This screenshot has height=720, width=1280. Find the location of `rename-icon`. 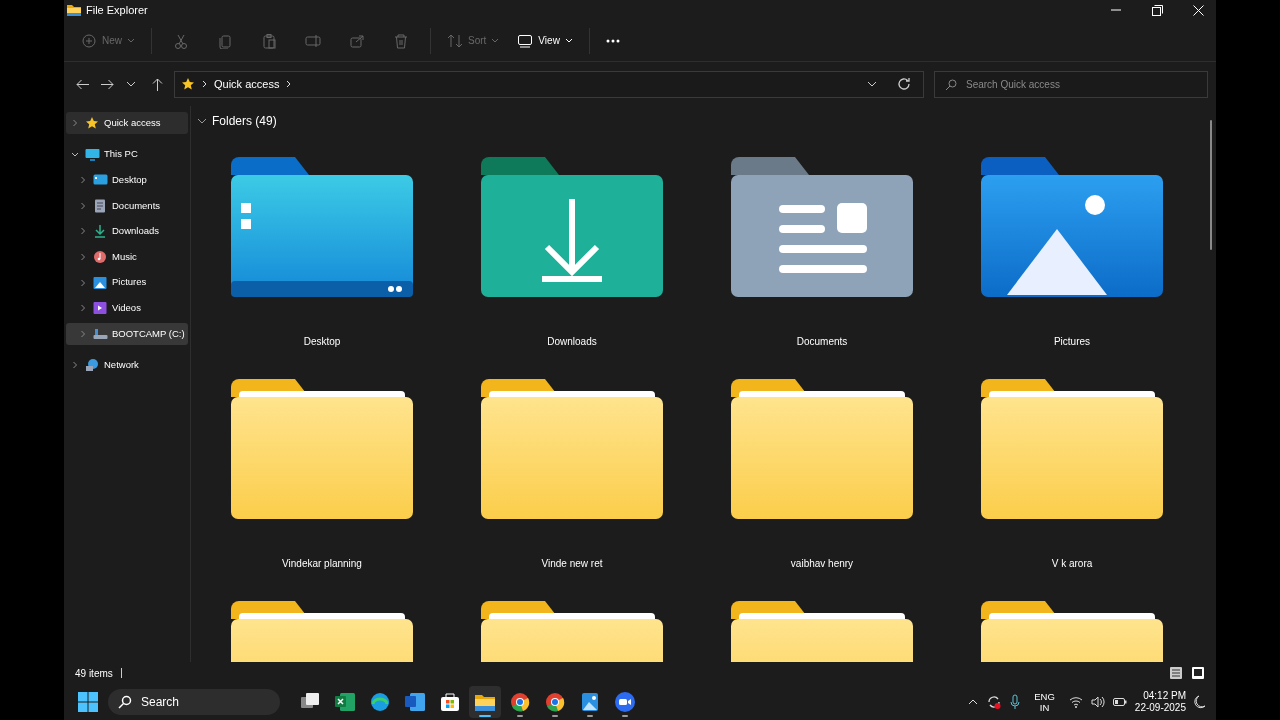

rename-icon is located at coordinates (313, 40).